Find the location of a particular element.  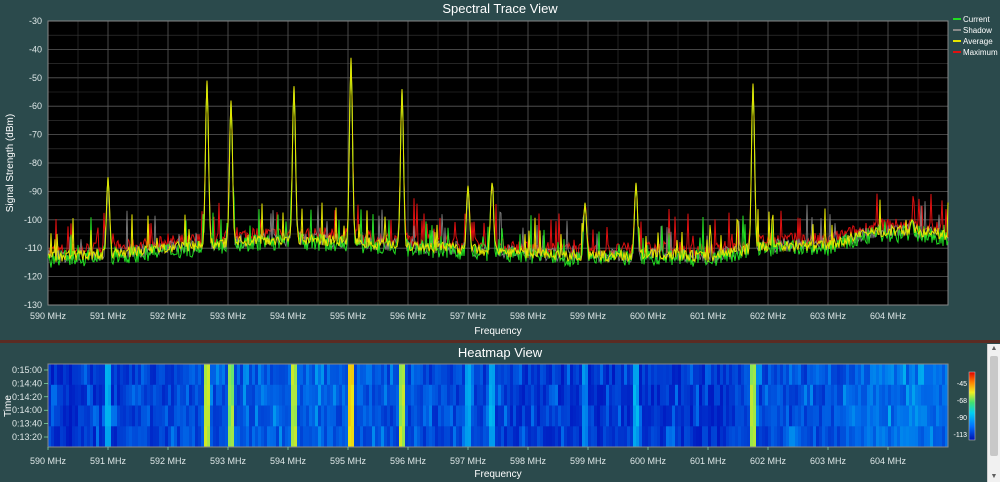

color-scale-bar is located at coordinates (972, 406).